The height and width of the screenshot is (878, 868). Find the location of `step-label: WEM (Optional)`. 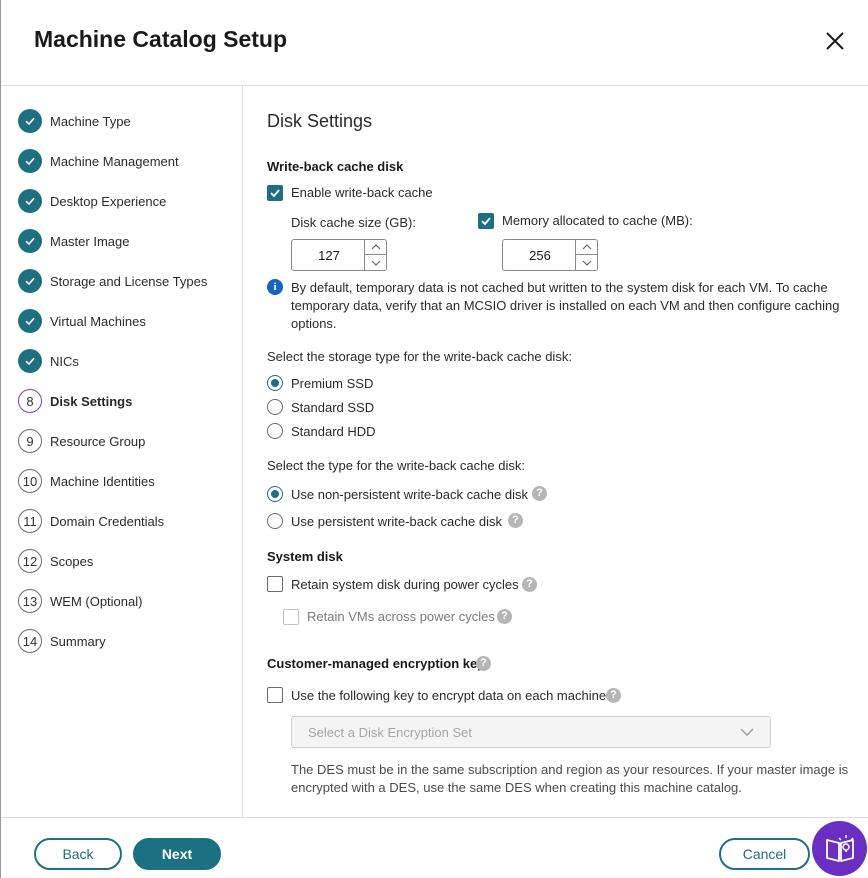

step-label: WEM (Optional) is located at coordinates (96, 601).